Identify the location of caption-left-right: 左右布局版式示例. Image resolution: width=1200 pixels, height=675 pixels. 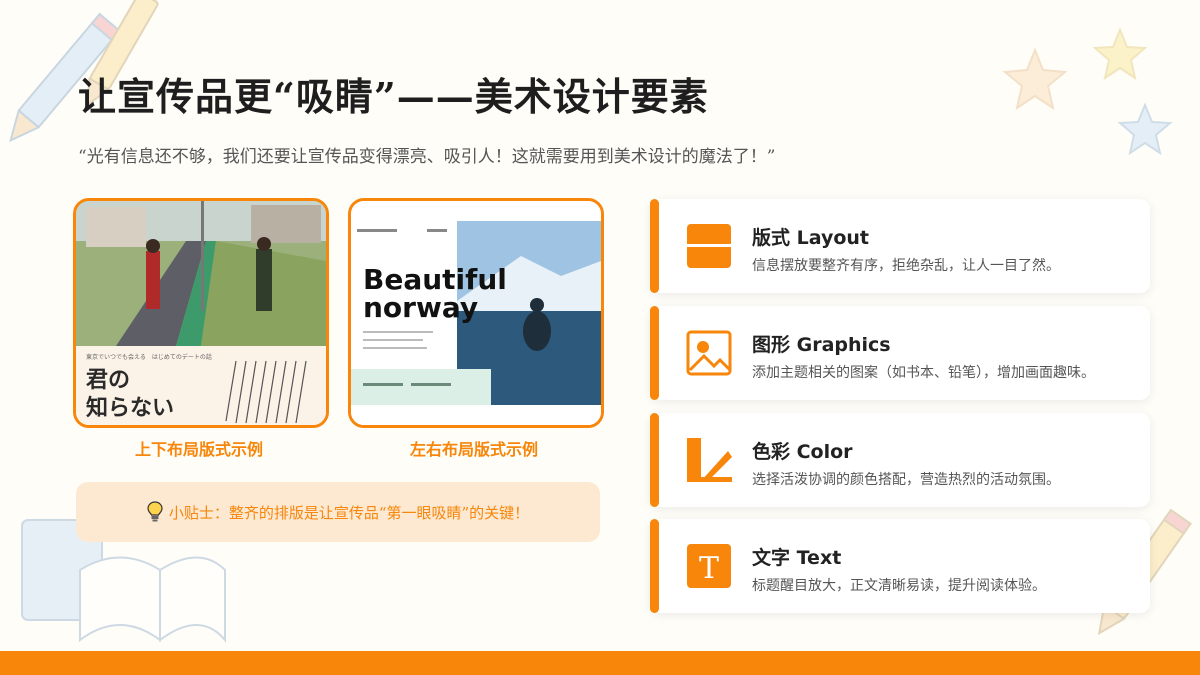
(473, 449).